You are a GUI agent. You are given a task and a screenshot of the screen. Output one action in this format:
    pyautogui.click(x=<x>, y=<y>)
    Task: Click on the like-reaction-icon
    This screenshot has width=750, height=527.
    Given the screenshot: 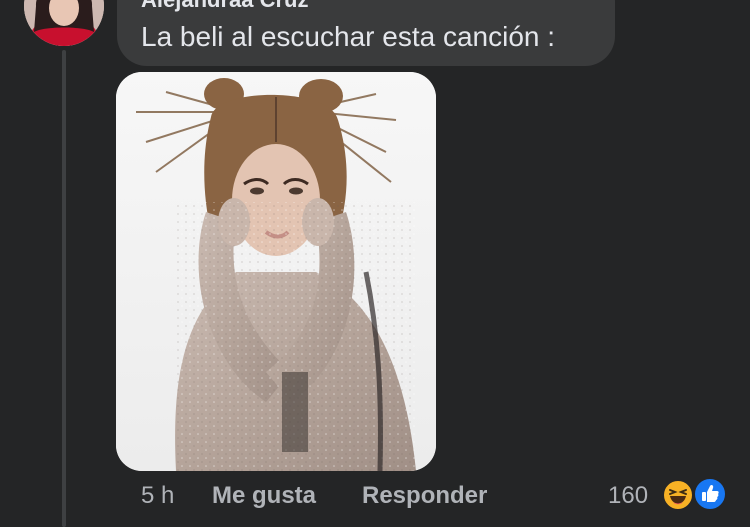 What is the action you would take?
    pyautogui.click(x=710, y=494)
    